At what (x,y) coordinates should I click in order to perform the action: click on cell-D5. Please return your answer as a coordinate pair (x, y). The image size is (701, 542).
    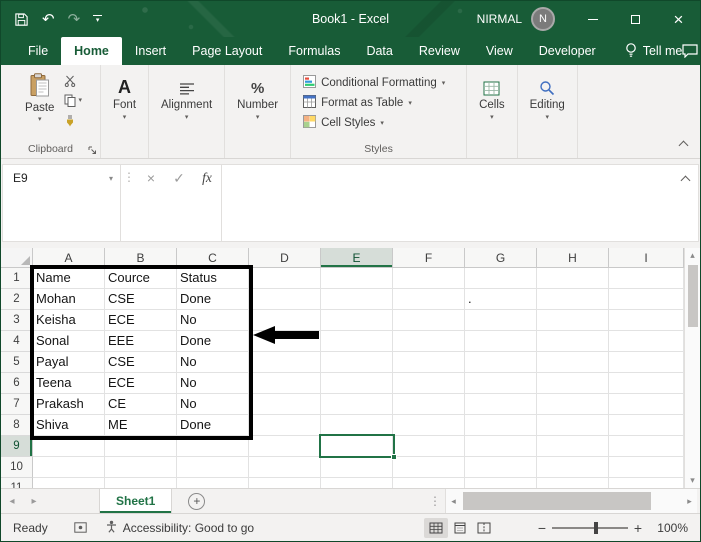
    Looking at the image, I should click on (285, 362).